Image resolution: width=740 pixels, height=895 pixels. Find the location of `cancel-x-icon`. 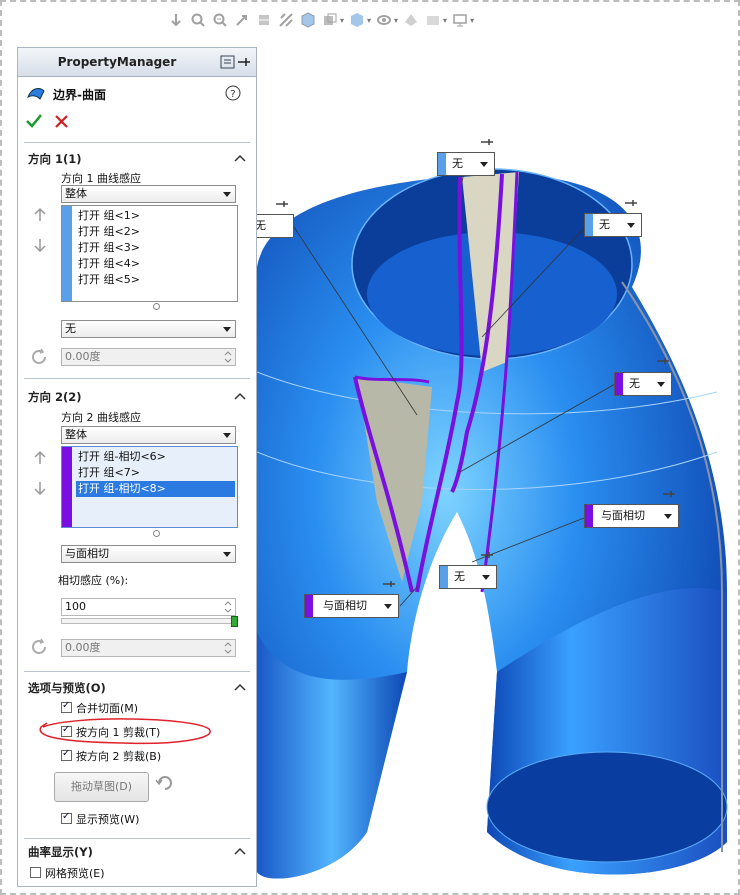

cancel-x-icon is located at coordinates (61, 121).